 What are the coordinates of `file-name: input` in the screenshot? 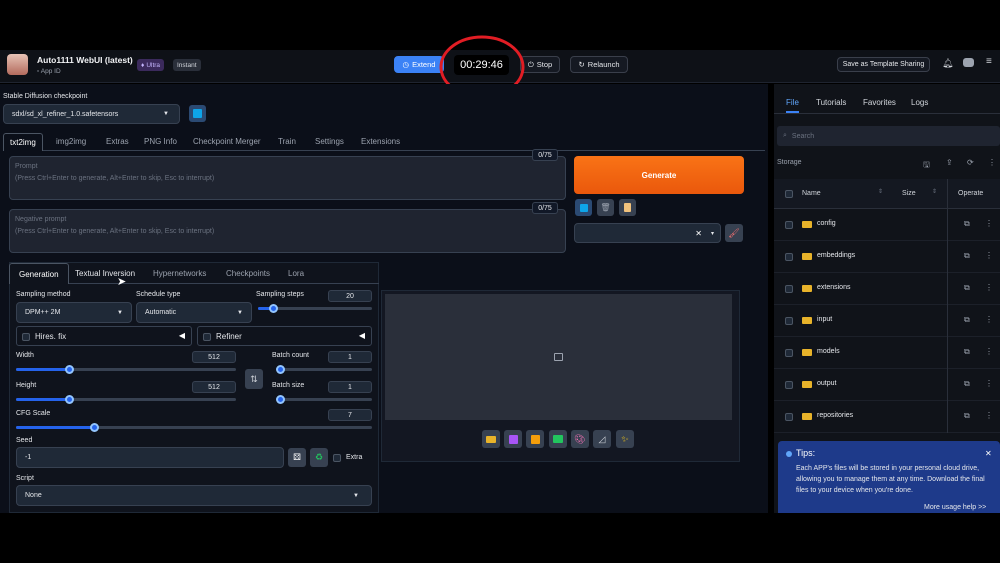 It's located at (824, 319).